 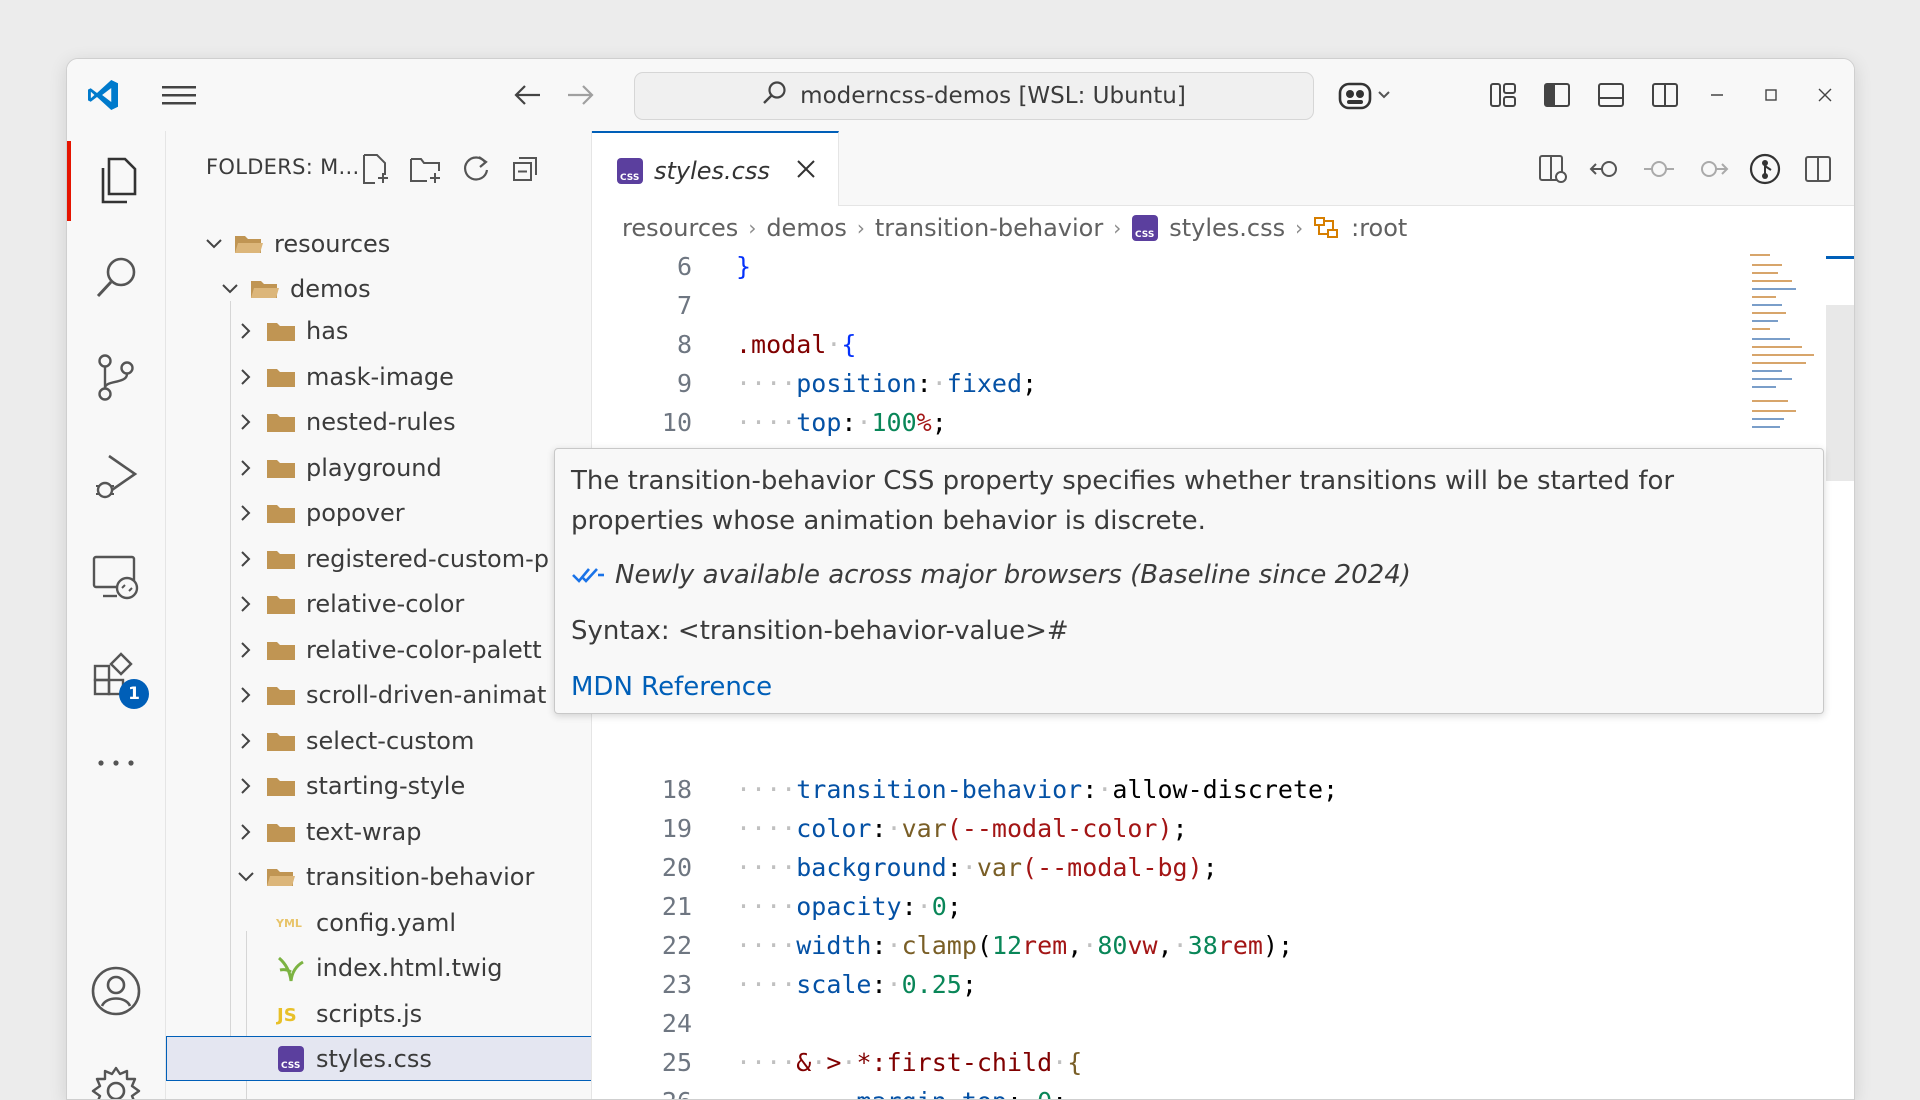 I want to click on editor-tabs: CSS styles.css, so click(x=1223, y=169).